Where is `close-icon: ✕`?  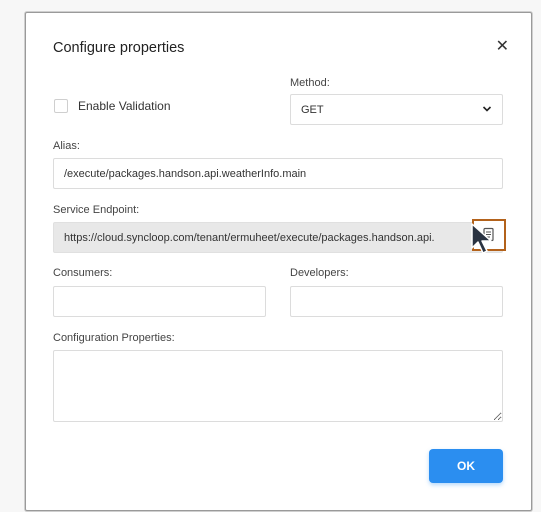 close-icon: ✕ is located at coordinates (502, 47).